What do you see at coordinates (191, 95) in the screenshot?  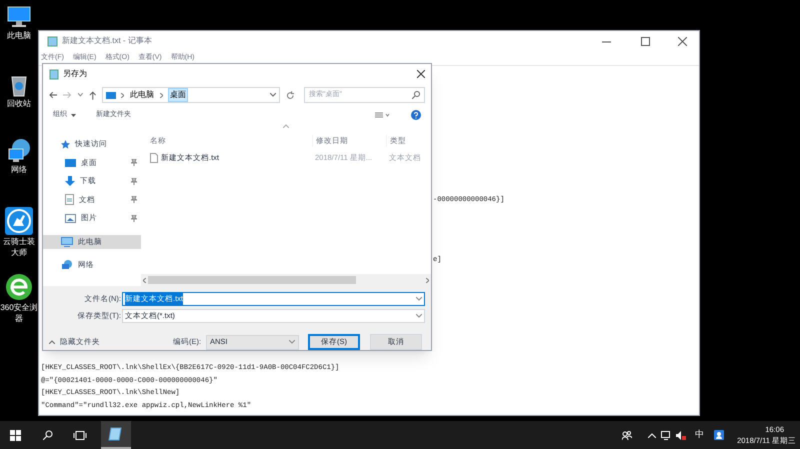 I see `address-bar: 此电脑 桌面` at bounding box center [191, 95].